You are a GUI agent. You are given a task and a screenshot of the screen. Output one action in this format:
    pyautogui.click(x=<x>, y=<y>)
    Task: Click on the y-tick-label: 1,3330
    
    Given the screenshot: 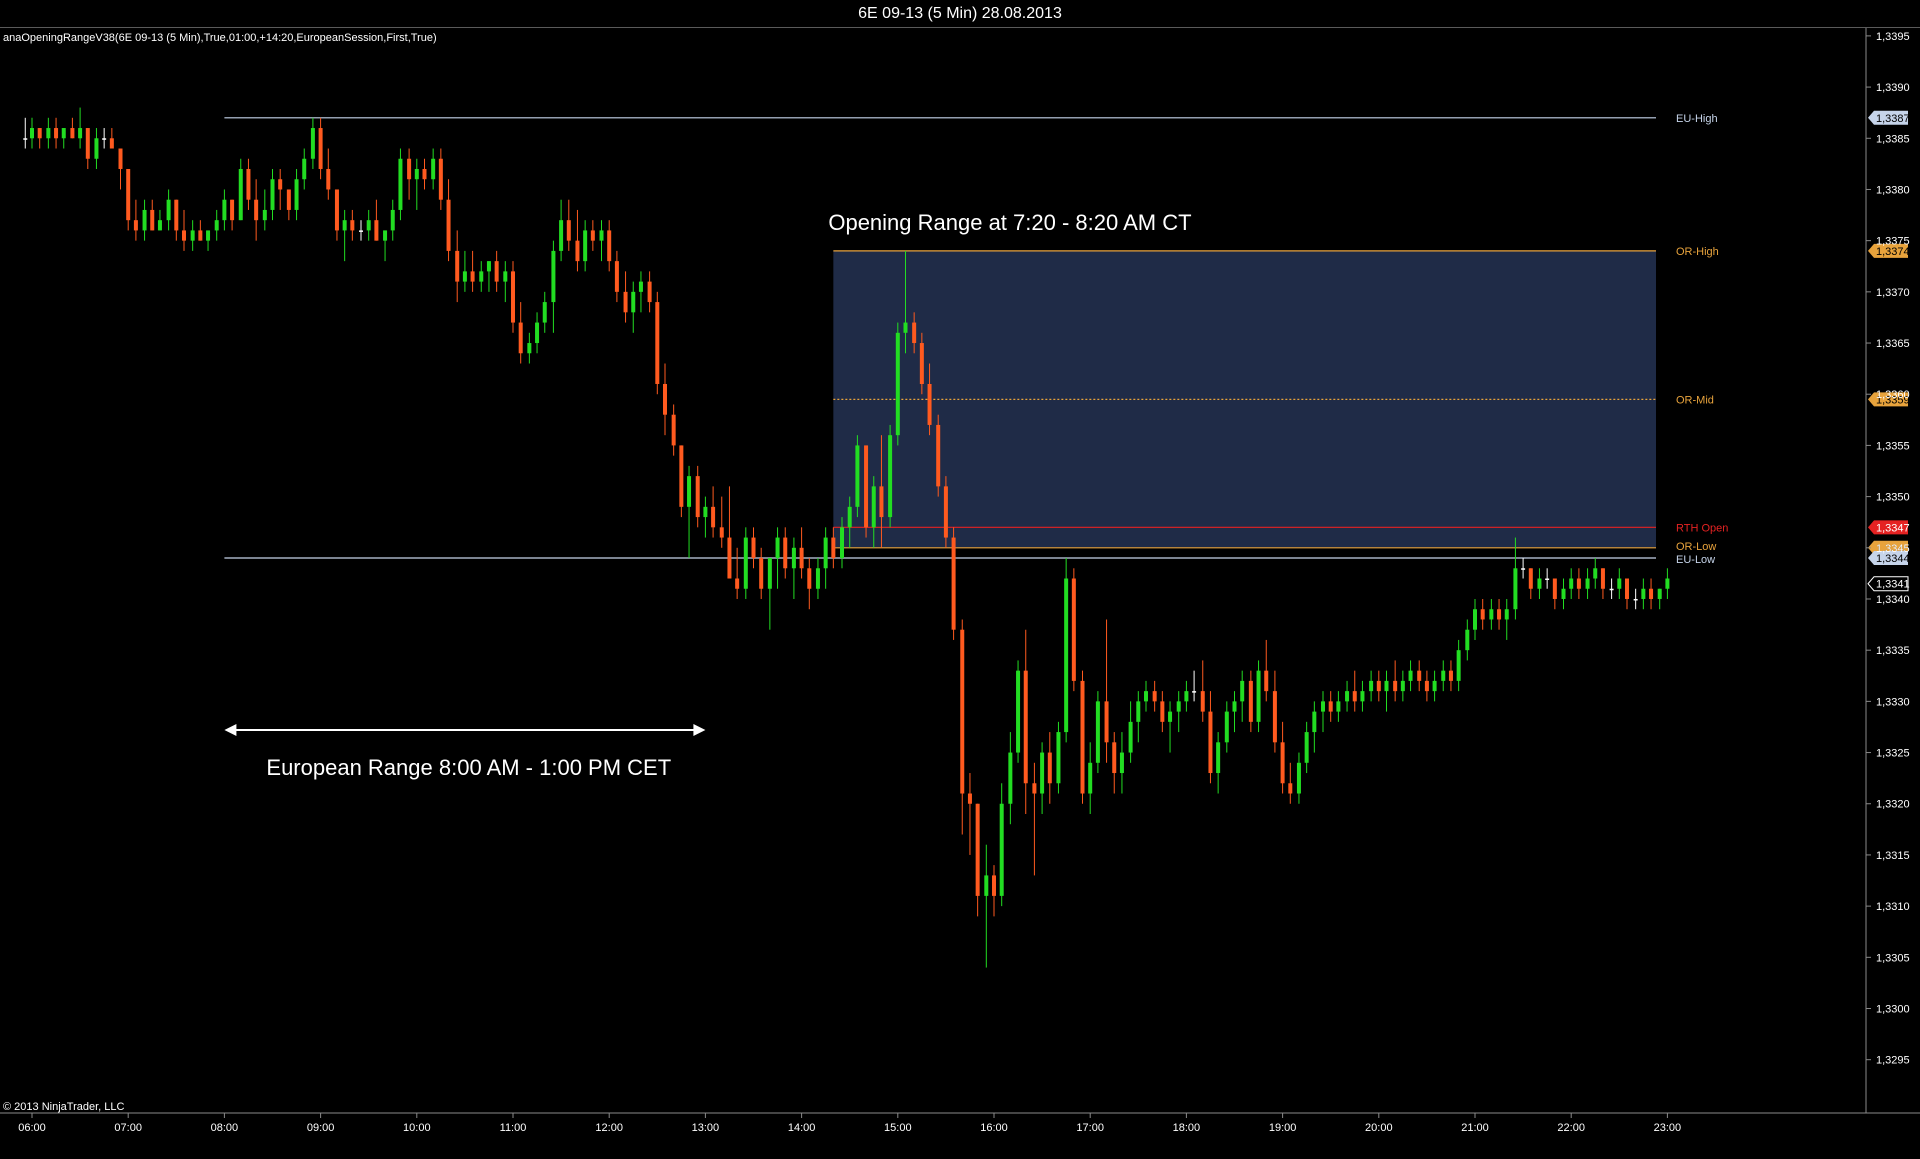 What is the action you would take?
    pyautogui.click(x=1893, y=702)
    